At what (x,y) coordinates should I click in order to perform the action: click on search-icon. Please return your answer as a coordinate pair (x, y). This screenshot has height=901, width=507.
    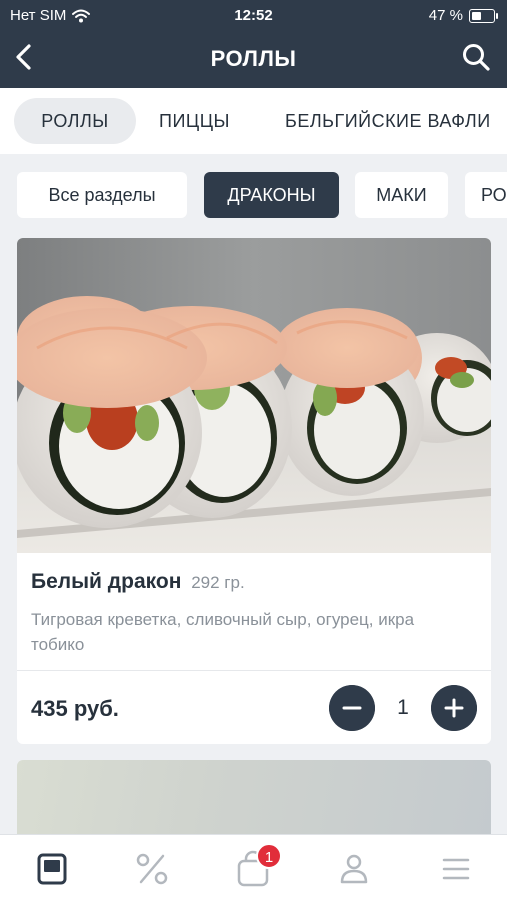
    Looking at the image, I should click on (476, 57).